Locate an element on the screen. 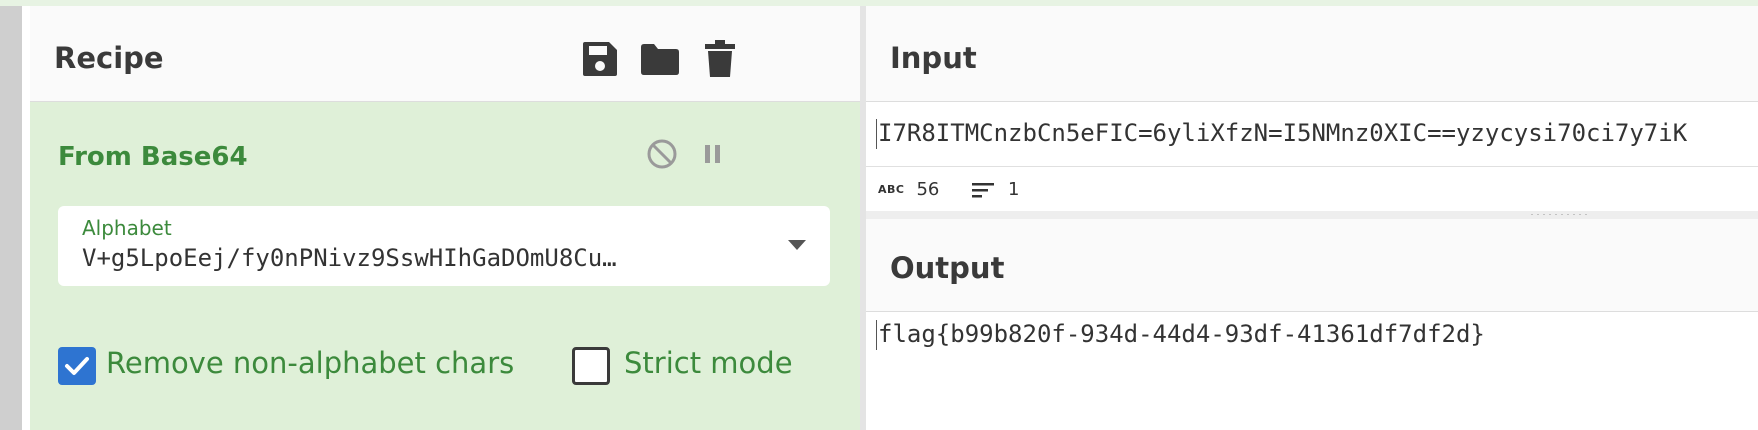 The image size is (1758, 430). output-title: Output is located at coordinates (947, 268).